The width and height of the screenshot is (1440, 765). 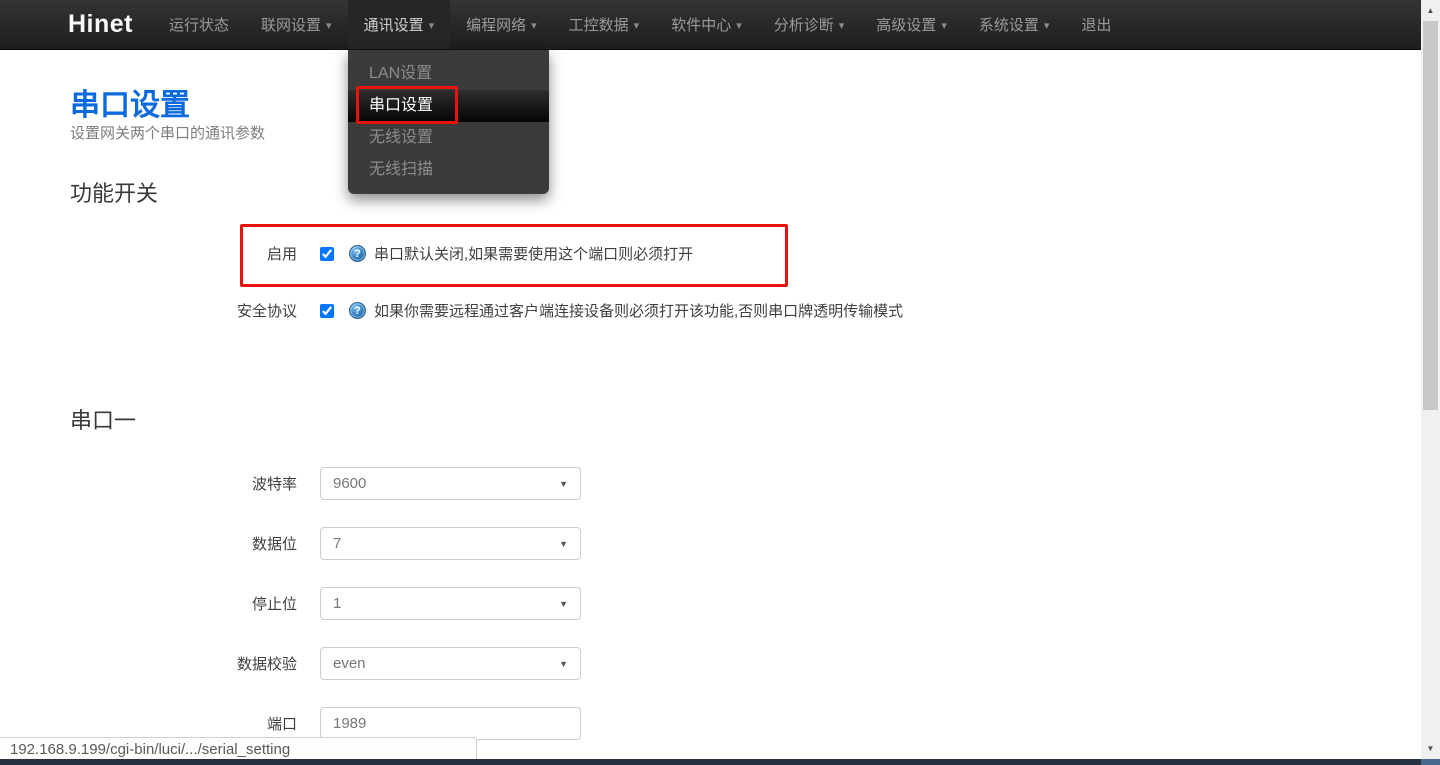 I want to click on scroll-up-button: ▲, so click(x=1430, y=10).